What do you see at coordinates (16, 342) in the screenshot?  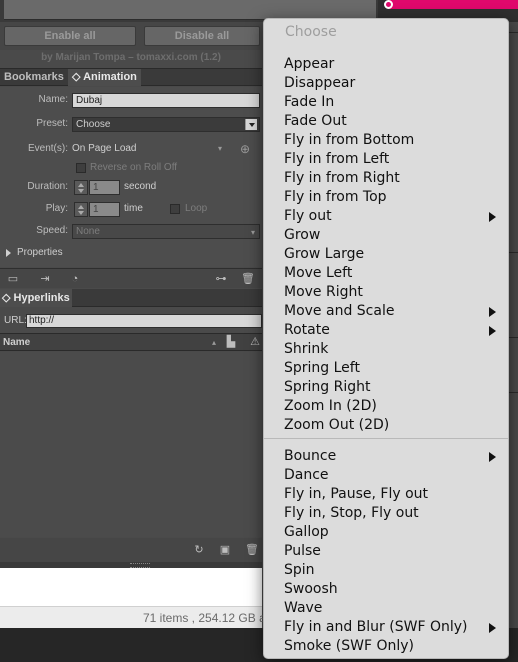 I see `column-name: Name` at bounding box center [16, 342].